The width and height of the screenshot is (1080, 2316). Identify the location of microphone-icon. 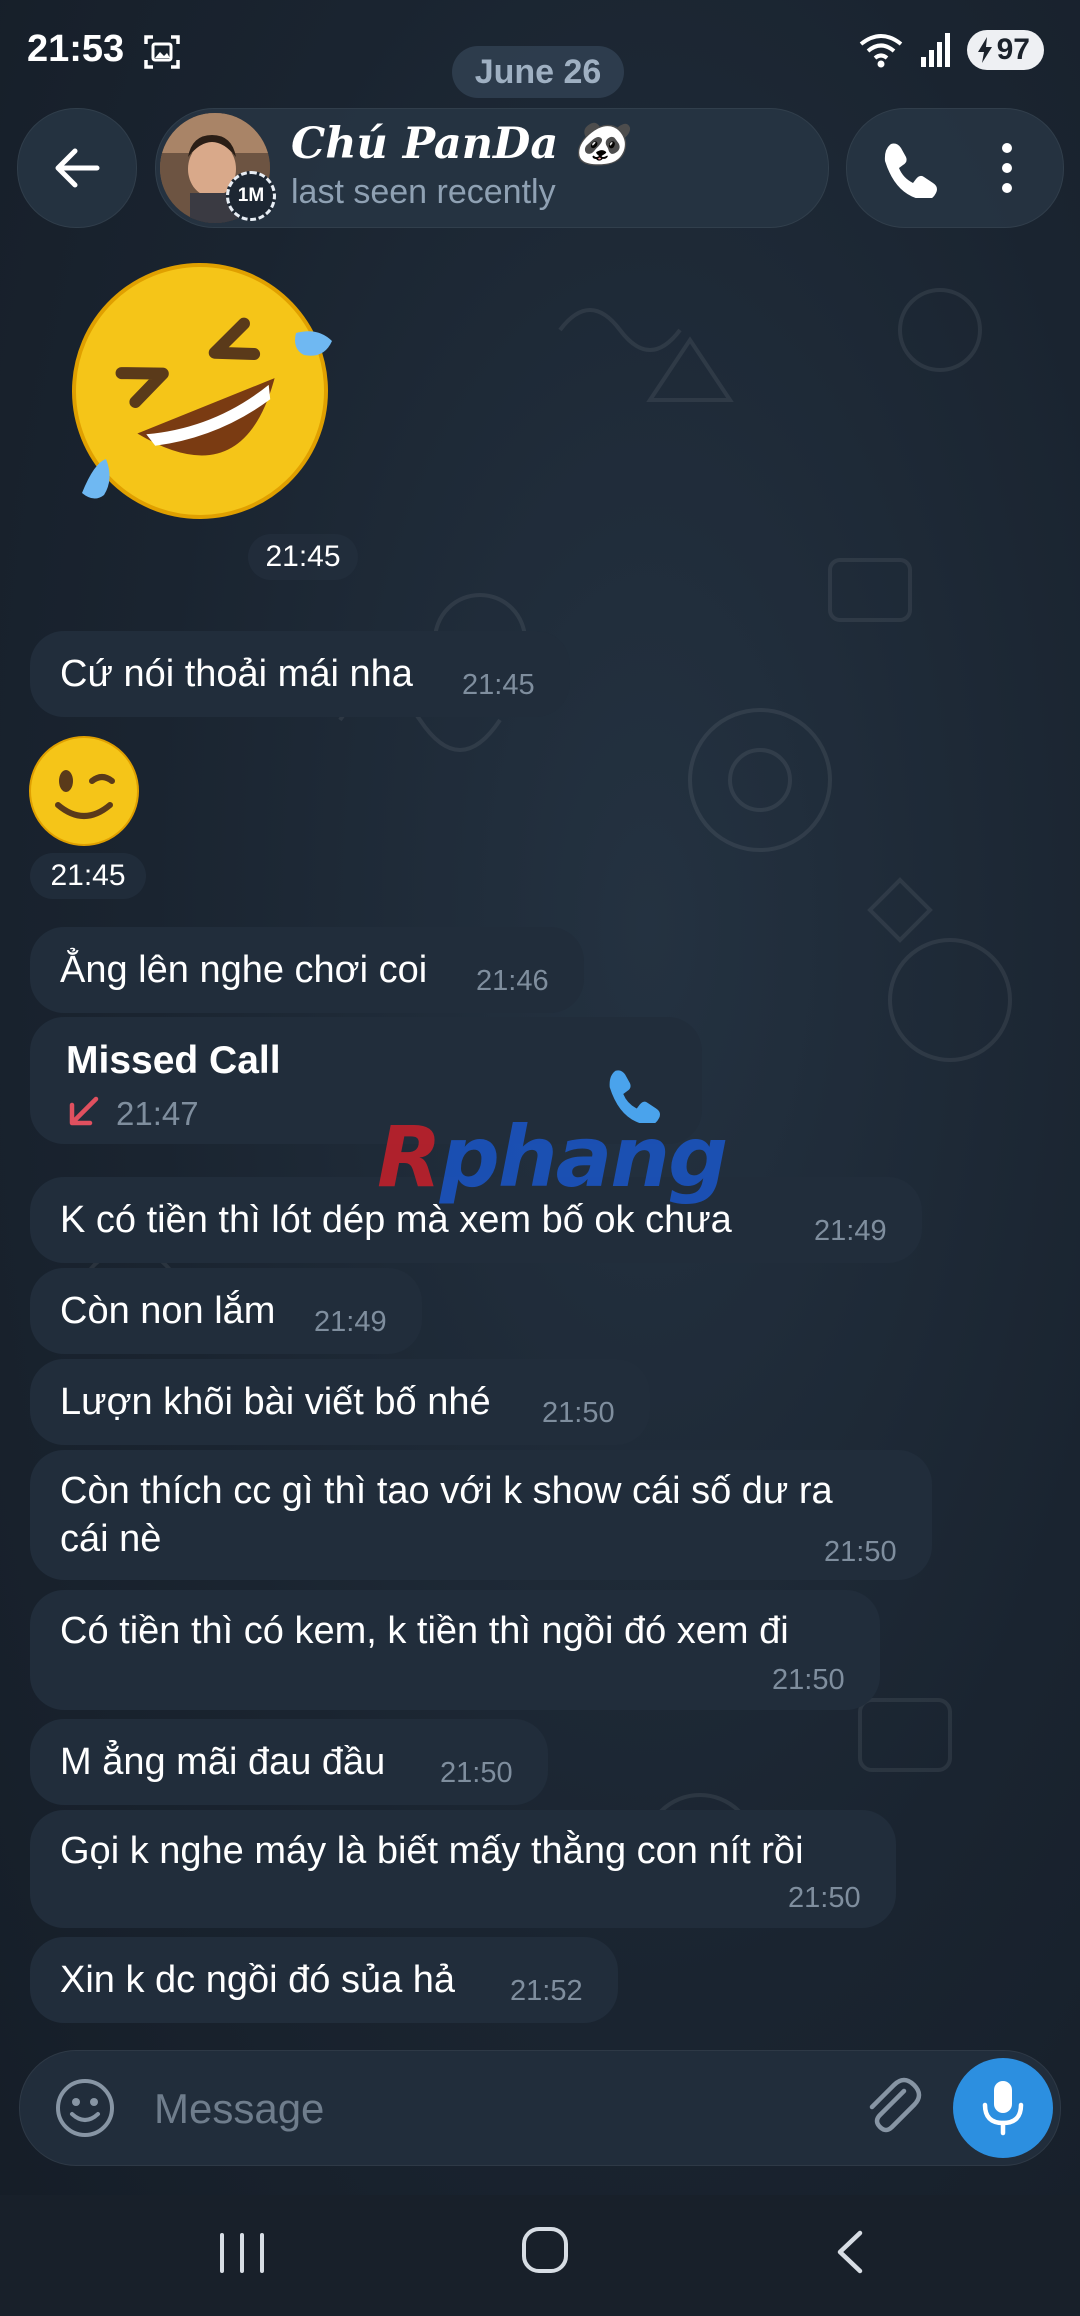
(1003, 2108).